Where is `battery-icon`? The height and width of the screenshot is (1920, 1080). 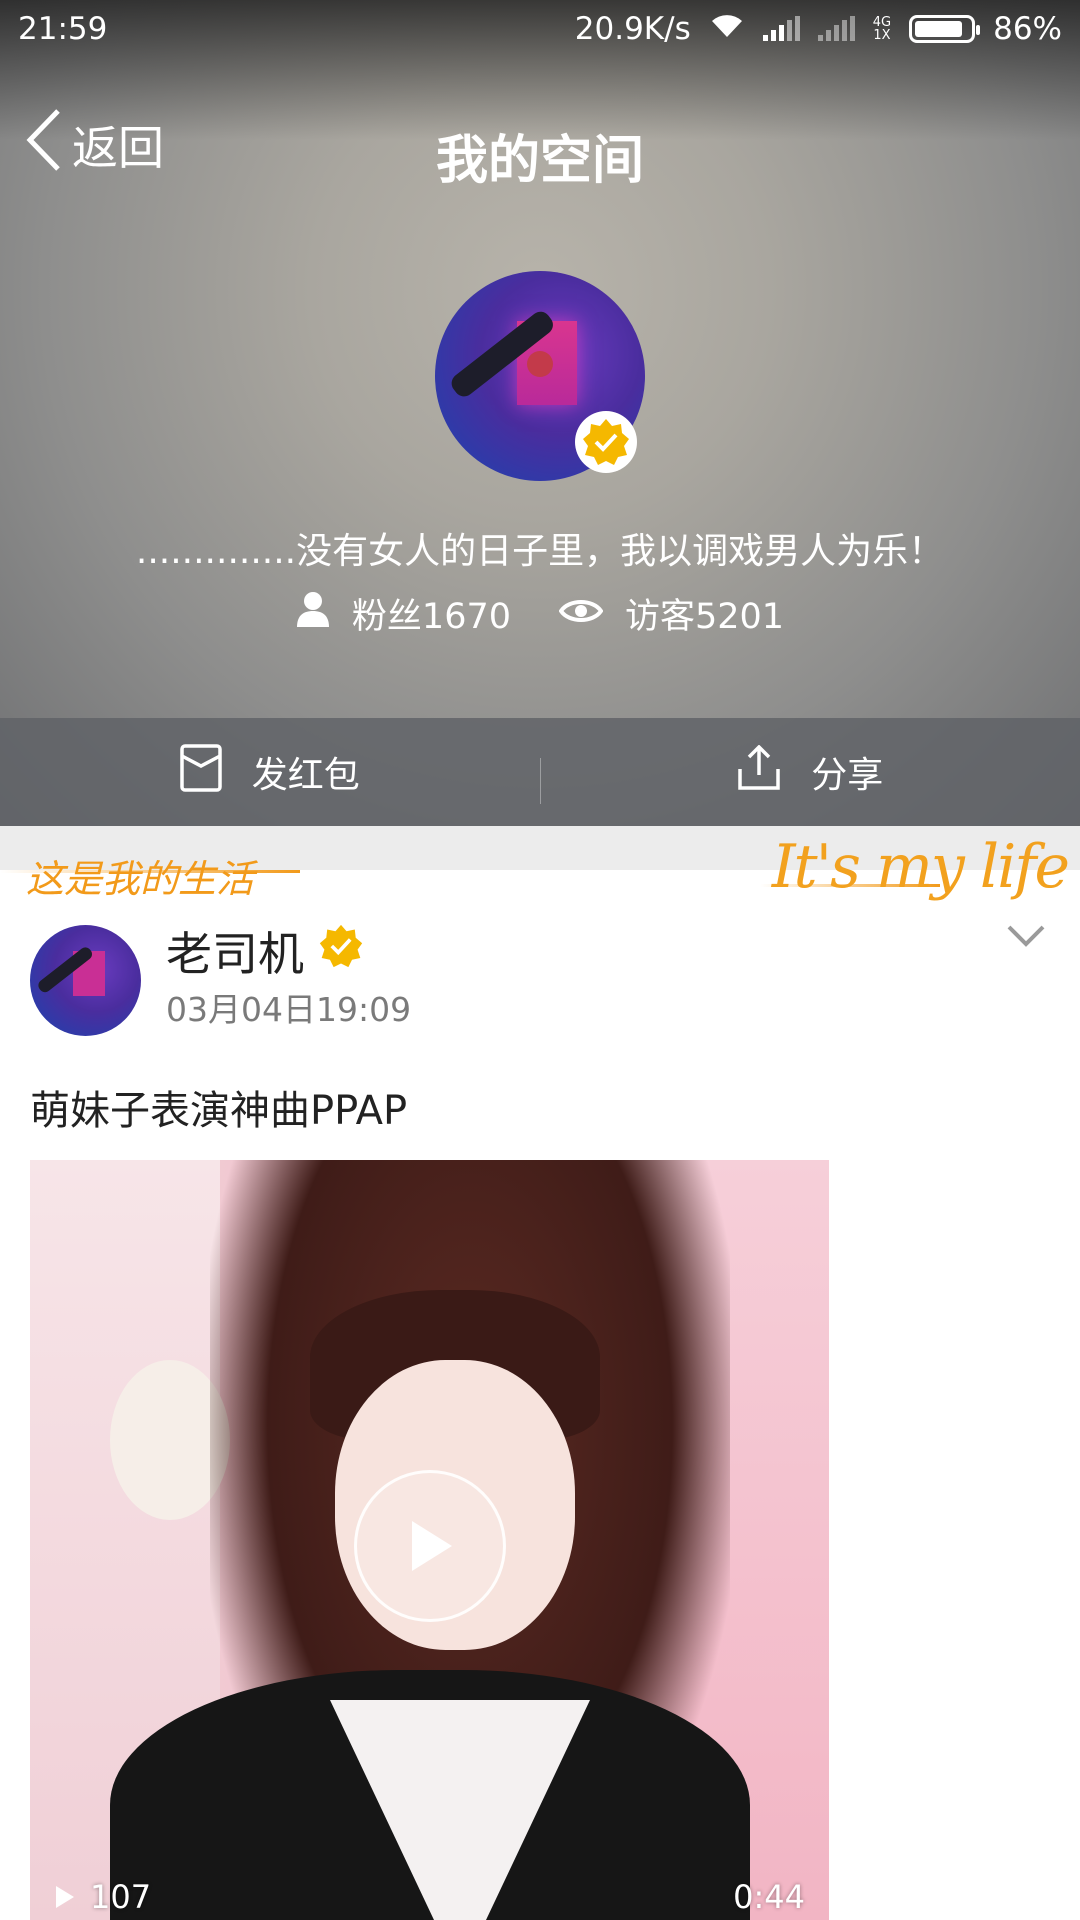 battery-icon is located at coordinates (945, 29).